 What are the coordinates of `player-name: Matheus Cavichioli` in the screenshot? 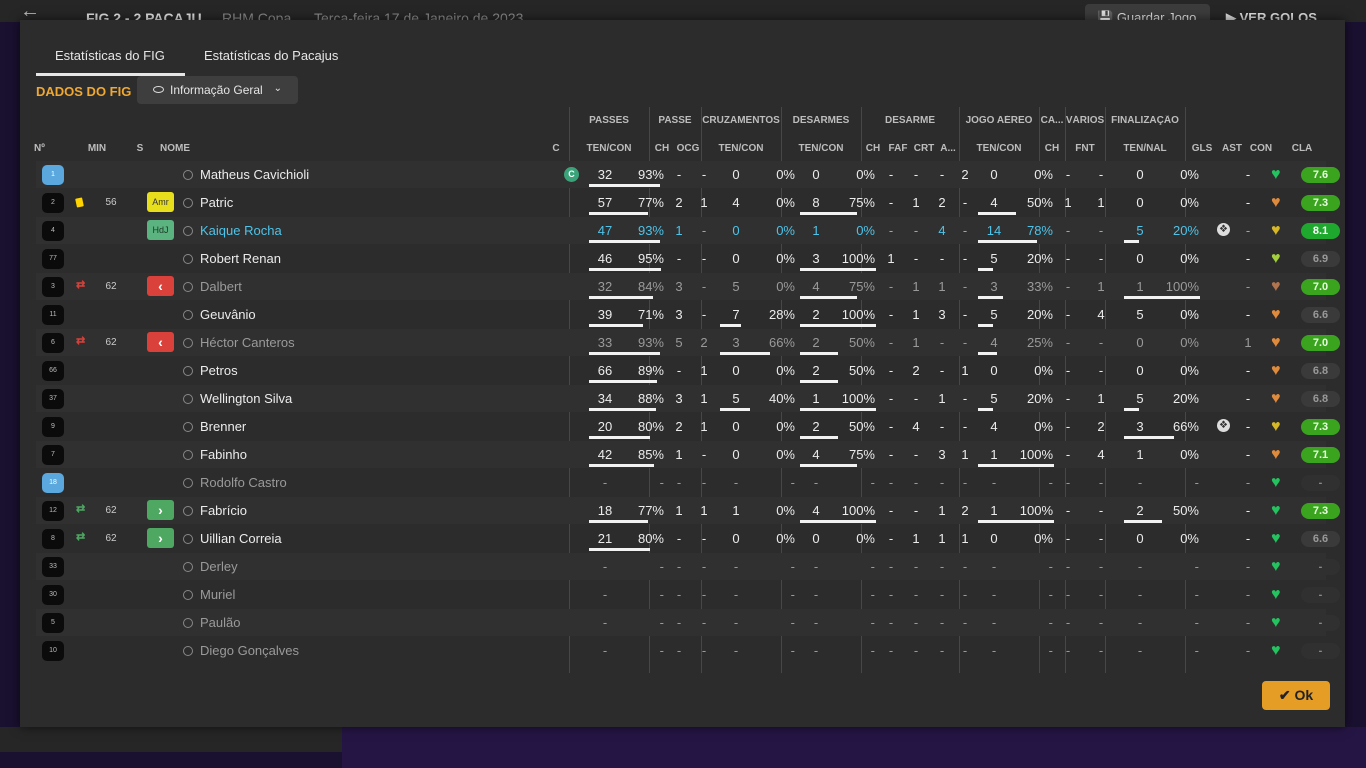 It's located at (254, 174).